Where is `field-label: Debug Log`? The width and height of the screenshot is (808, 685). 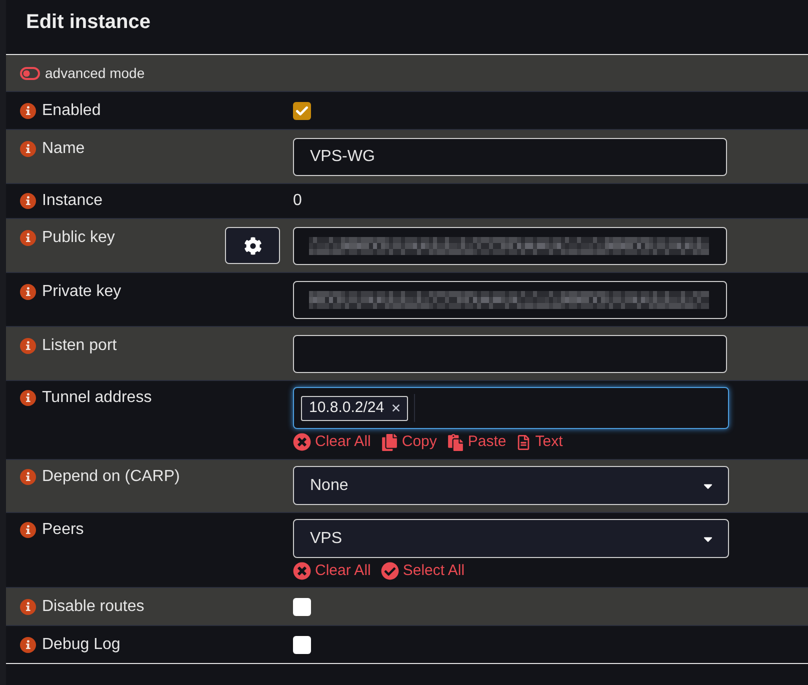 field-label: Debug Log is located at coordinates (81, 645).